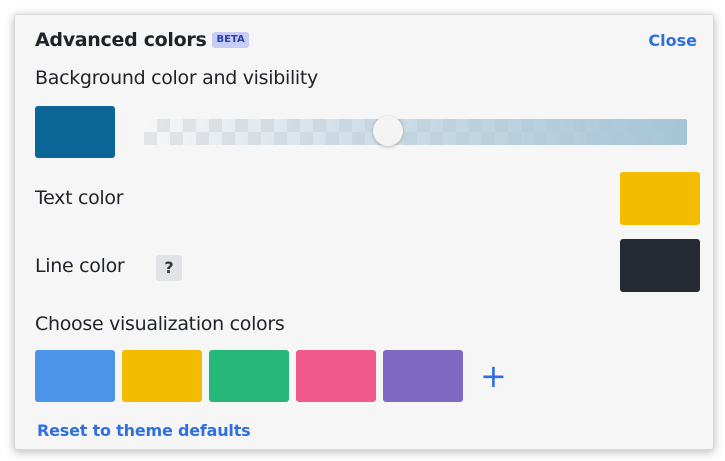  What do you see at coordinates (660, 198) in the screenshot?
I see `text-color-swatch` at bounding box center [660, 198].